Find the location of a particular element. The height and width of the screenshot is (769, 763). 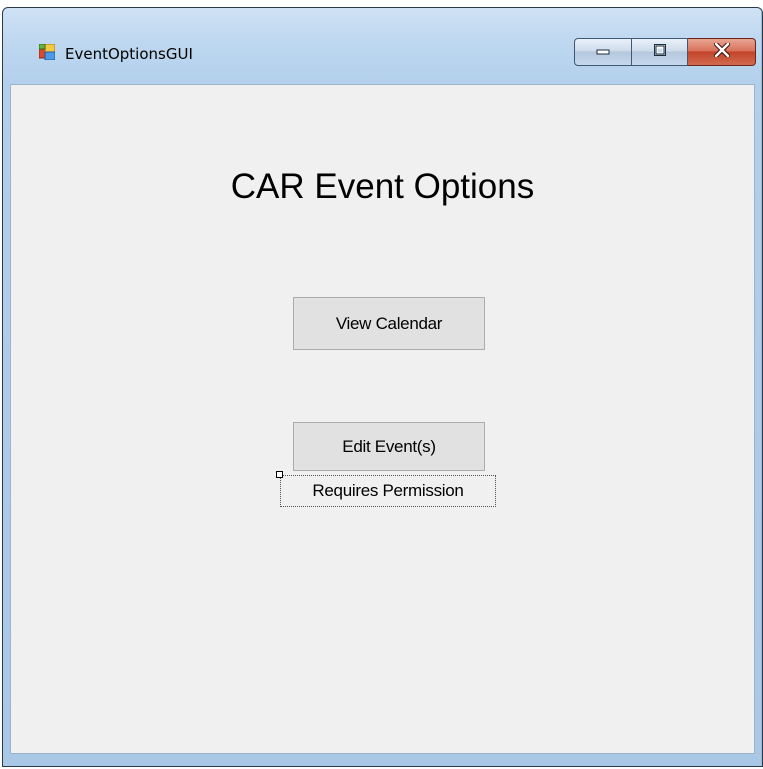

minimize-button is located at coordinates (603, 52).